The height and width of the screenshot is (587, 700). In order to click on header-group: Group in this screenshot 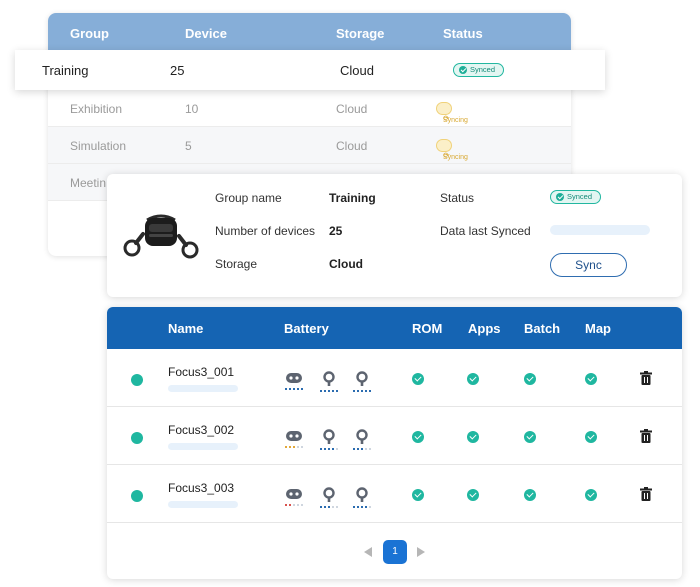, I will do `click(89, 33)`.